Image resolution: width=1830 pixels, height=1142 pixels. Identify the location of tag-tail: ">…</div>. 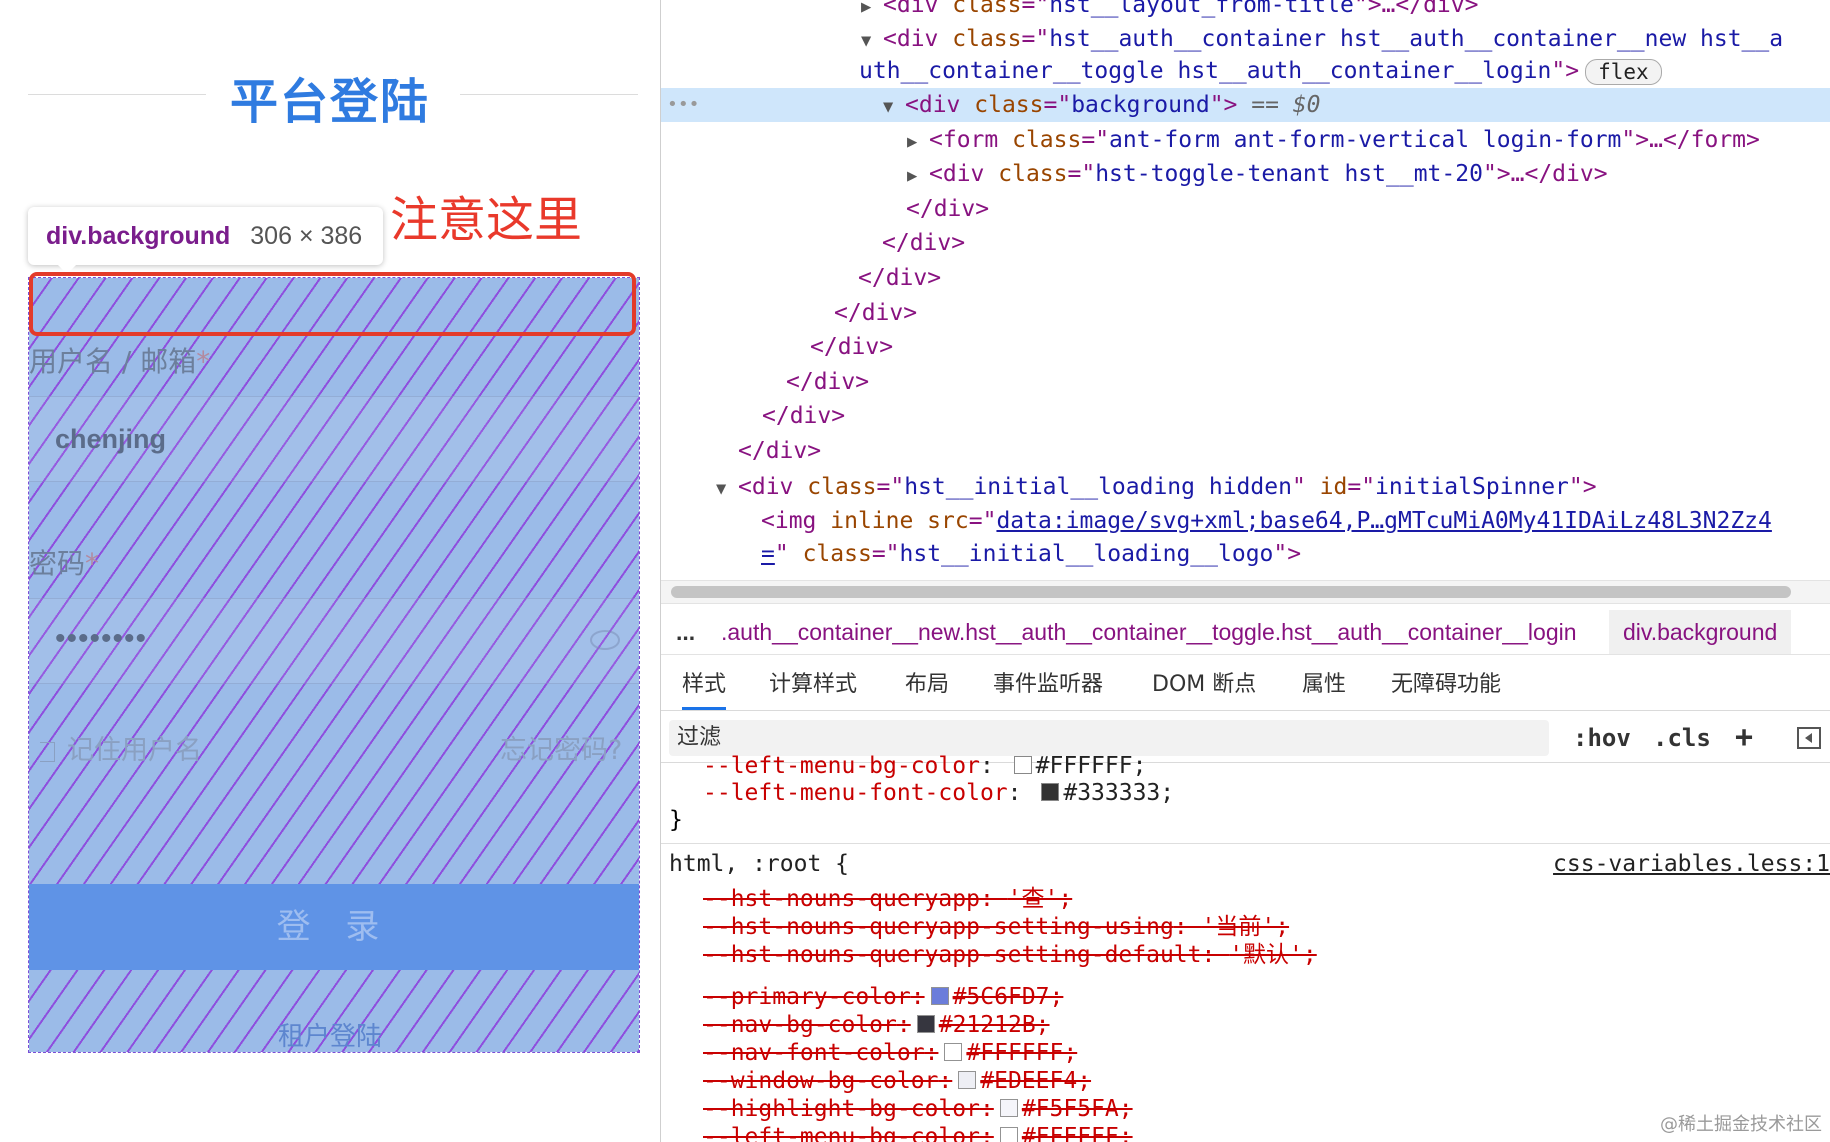
(1545, 174).